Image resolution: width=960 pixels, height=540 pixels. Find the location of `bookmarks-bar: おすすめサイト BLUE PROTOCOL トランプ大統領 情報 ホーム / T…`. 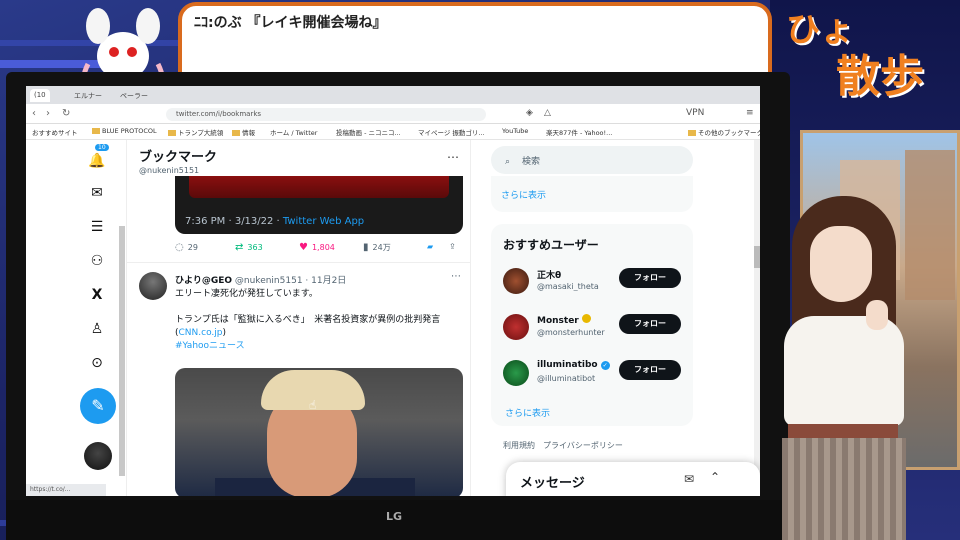

bookmarks-bar: おすすめサイト BLUE PROTOCOL トランプ大統領 情報 ホーム / T… is located at coordinates (393, 132).